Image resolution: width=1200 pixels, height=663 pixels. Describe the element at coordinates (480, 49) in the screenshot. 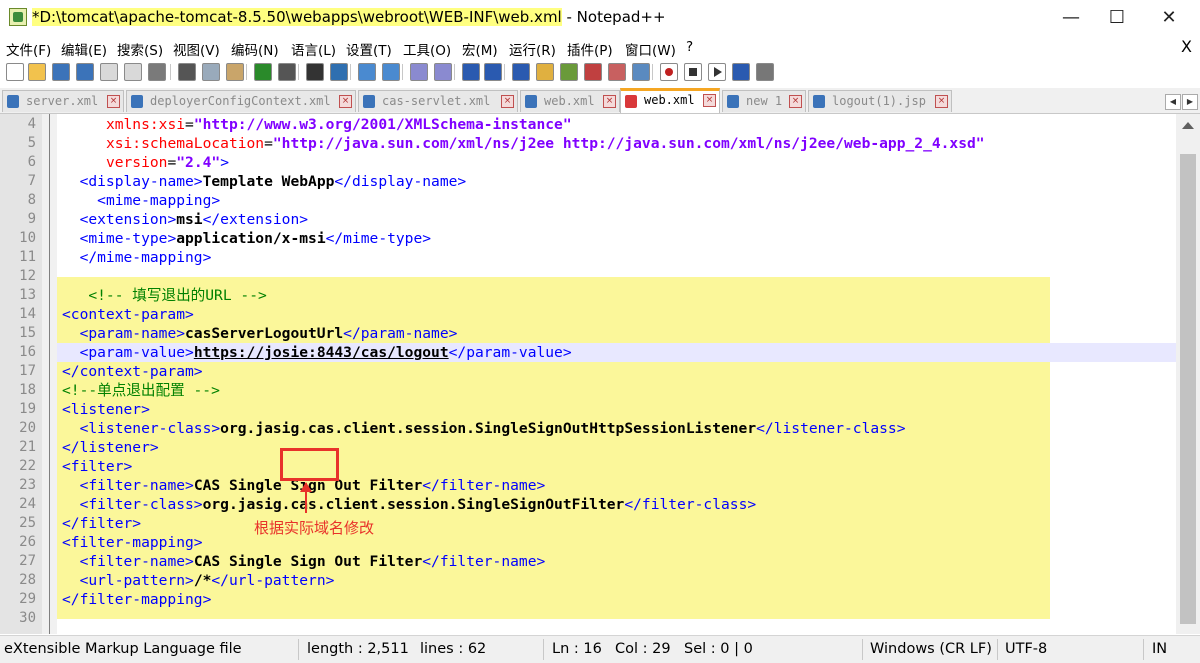

I see `menu-item: 宏(M)` at that location.